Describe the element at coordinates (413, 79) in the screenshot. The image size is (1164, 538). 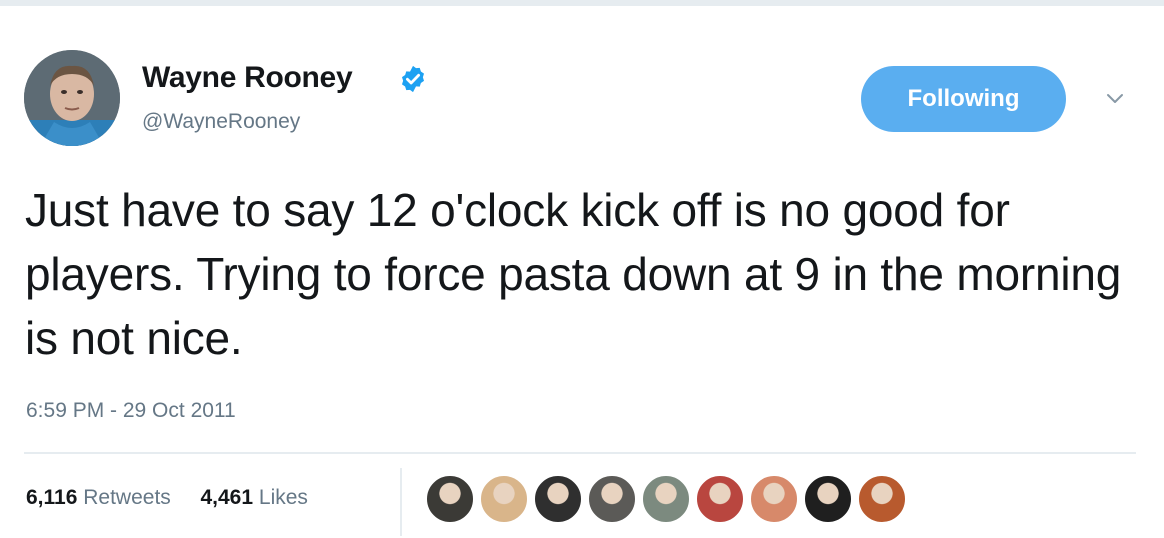
I see `verified-badge-icon` at that location.